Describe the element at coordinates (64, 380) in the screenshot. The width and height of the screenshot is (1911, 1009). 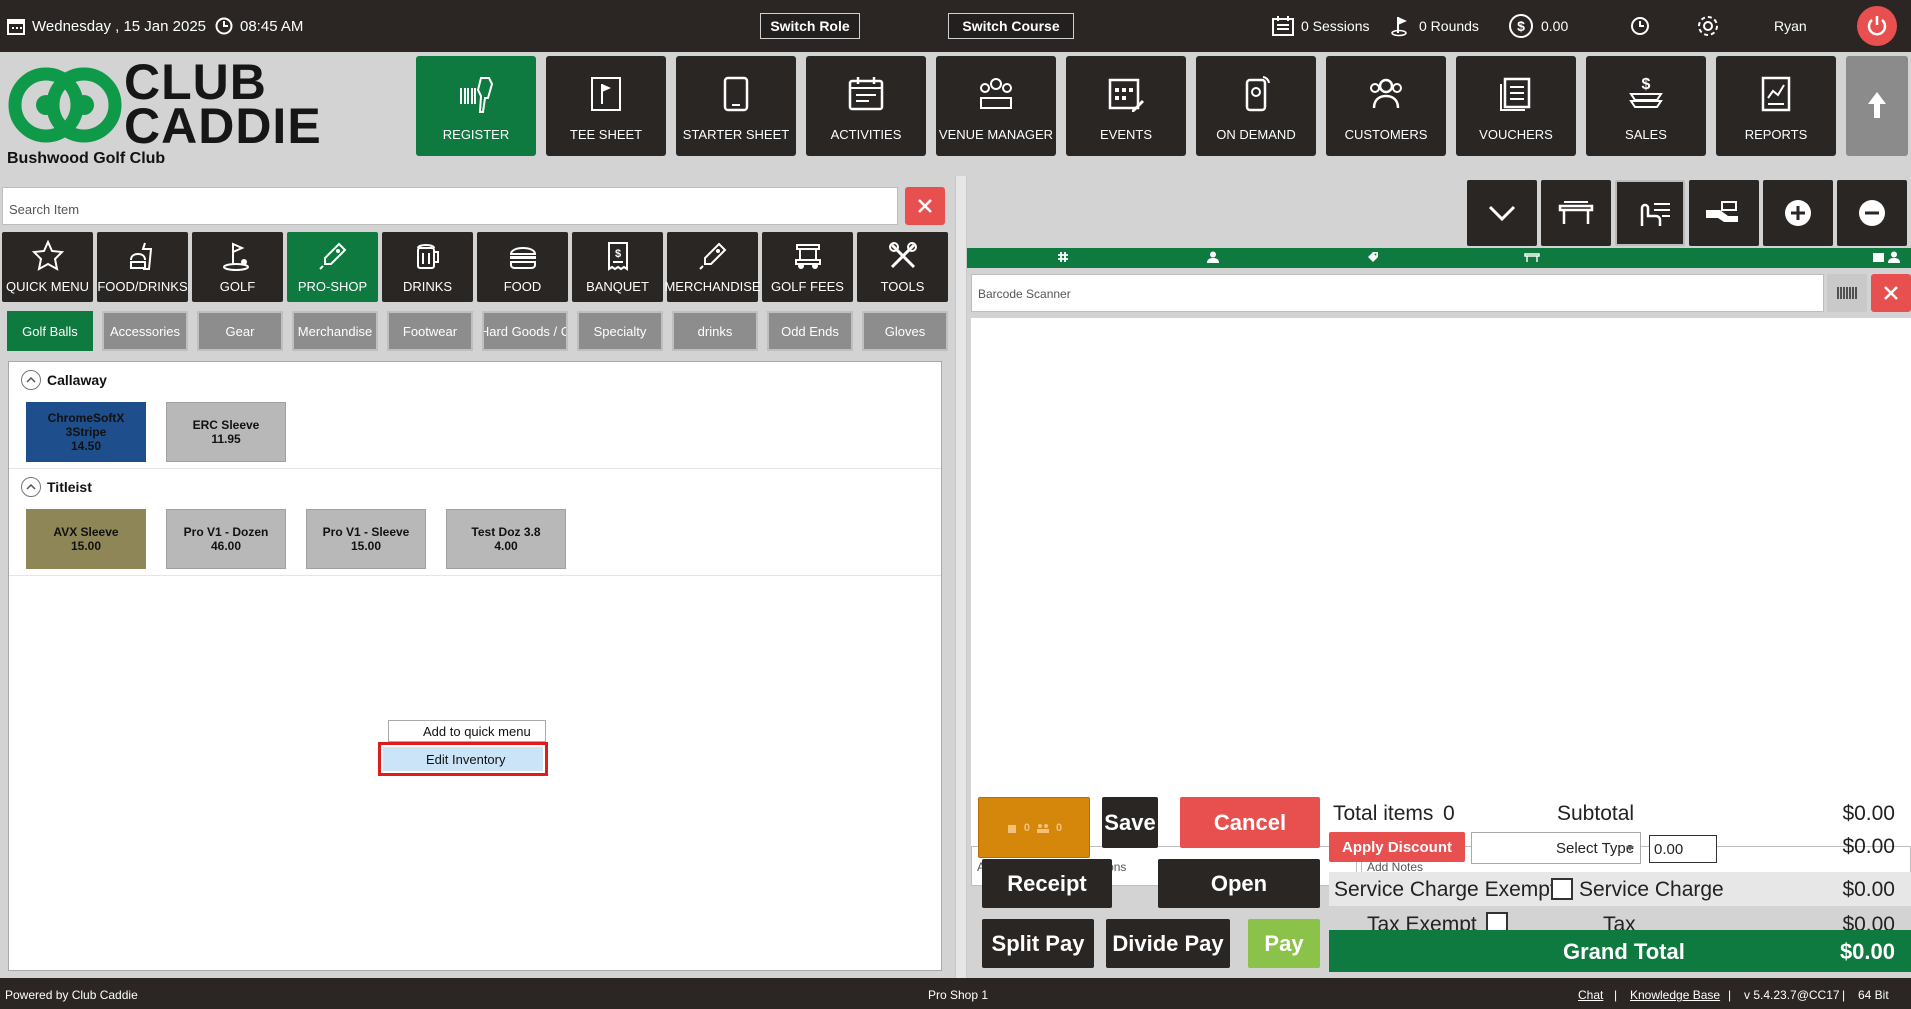
I see `group-header-callaway: Callaway` at that location.